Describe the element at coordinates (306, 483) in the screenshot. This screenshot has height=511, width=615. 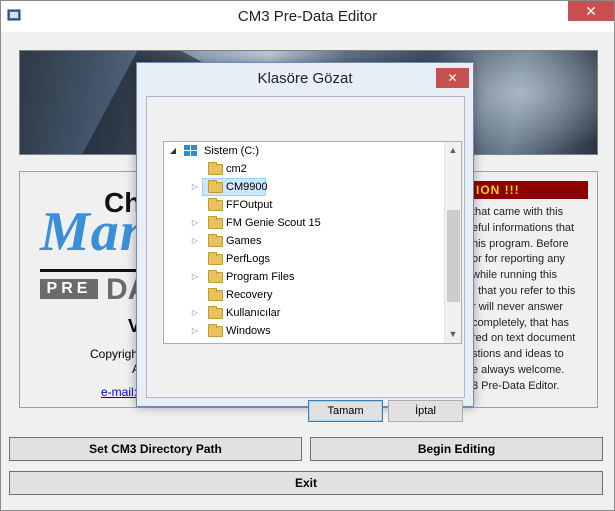
I see `exit-button: Exit` at that location.